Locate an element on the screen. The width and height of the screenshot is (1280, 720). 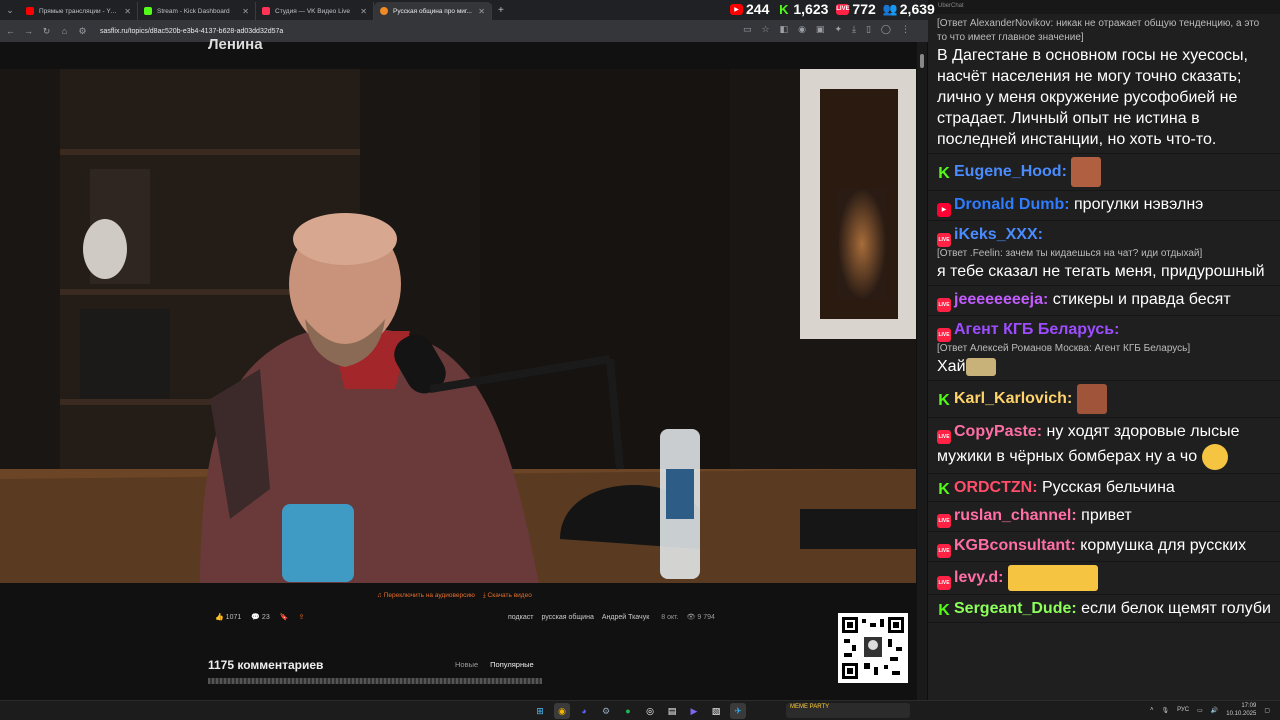
menu-icon: ⋮ is located at coordinates (905, 29).